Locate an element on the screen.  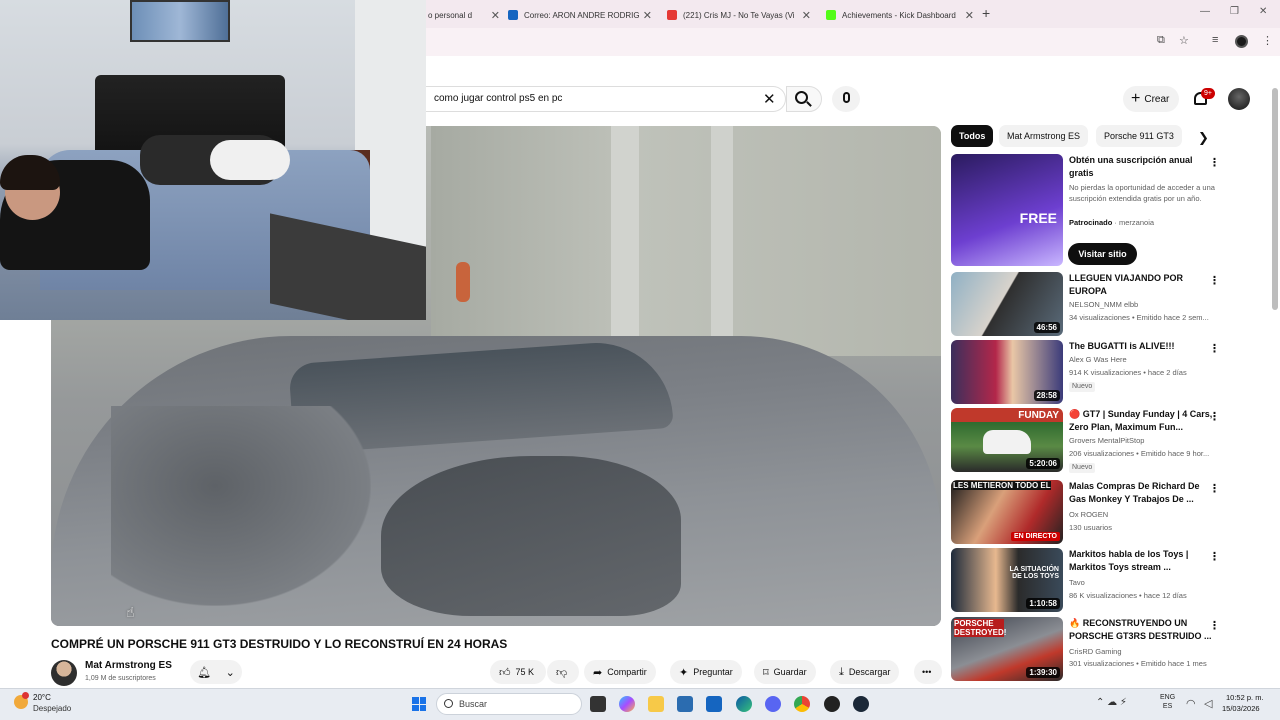
language-indicator: ENG ES is located at coordinates (1167, 702).